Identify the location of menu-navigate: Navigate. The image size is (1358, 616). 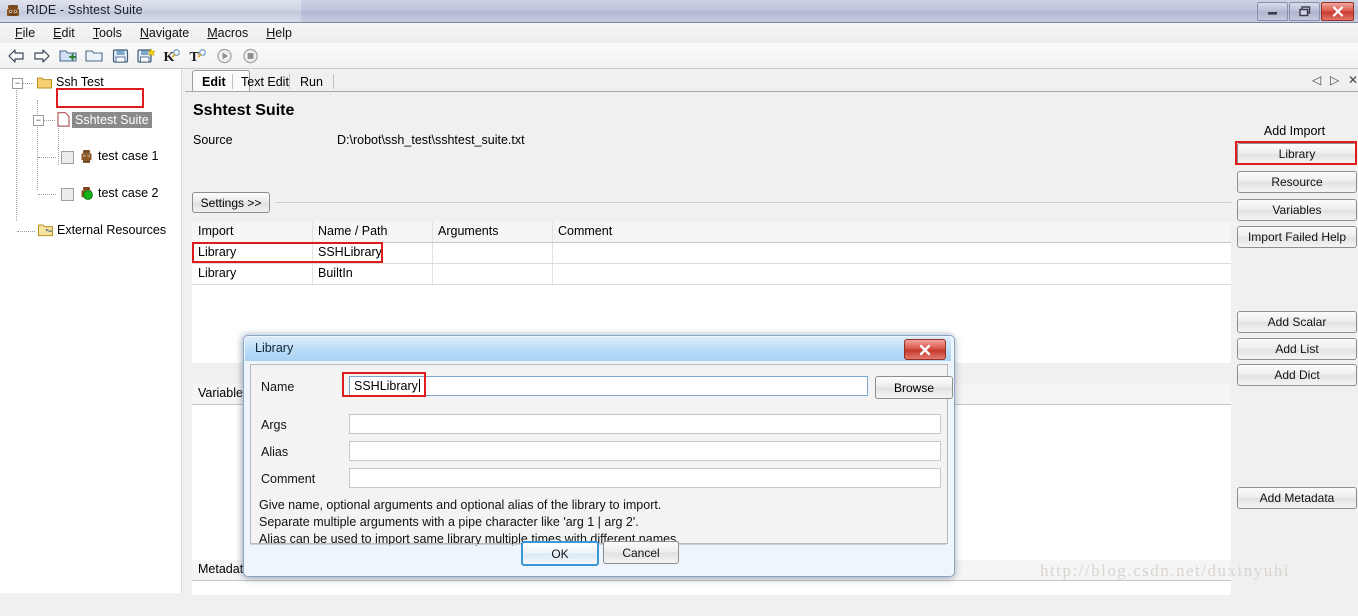
(164, 33).